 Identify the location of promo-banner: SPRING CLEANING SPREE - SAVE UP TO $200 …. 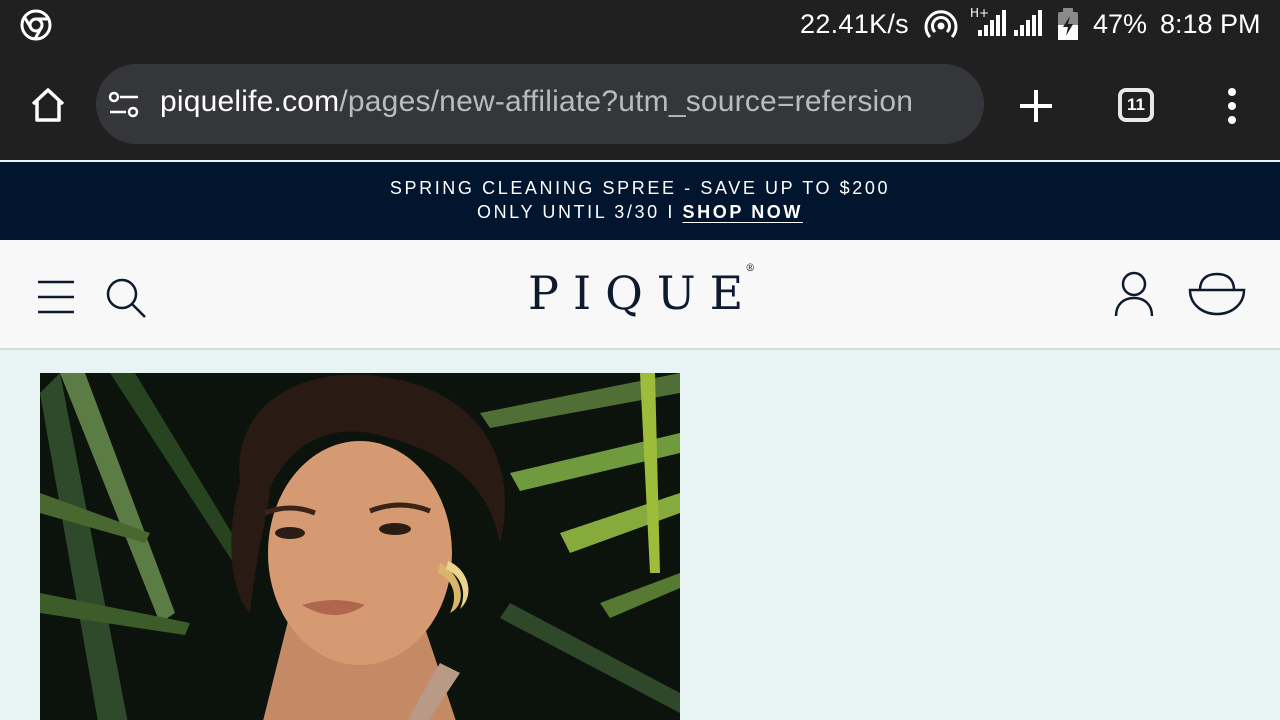
(640, 201).